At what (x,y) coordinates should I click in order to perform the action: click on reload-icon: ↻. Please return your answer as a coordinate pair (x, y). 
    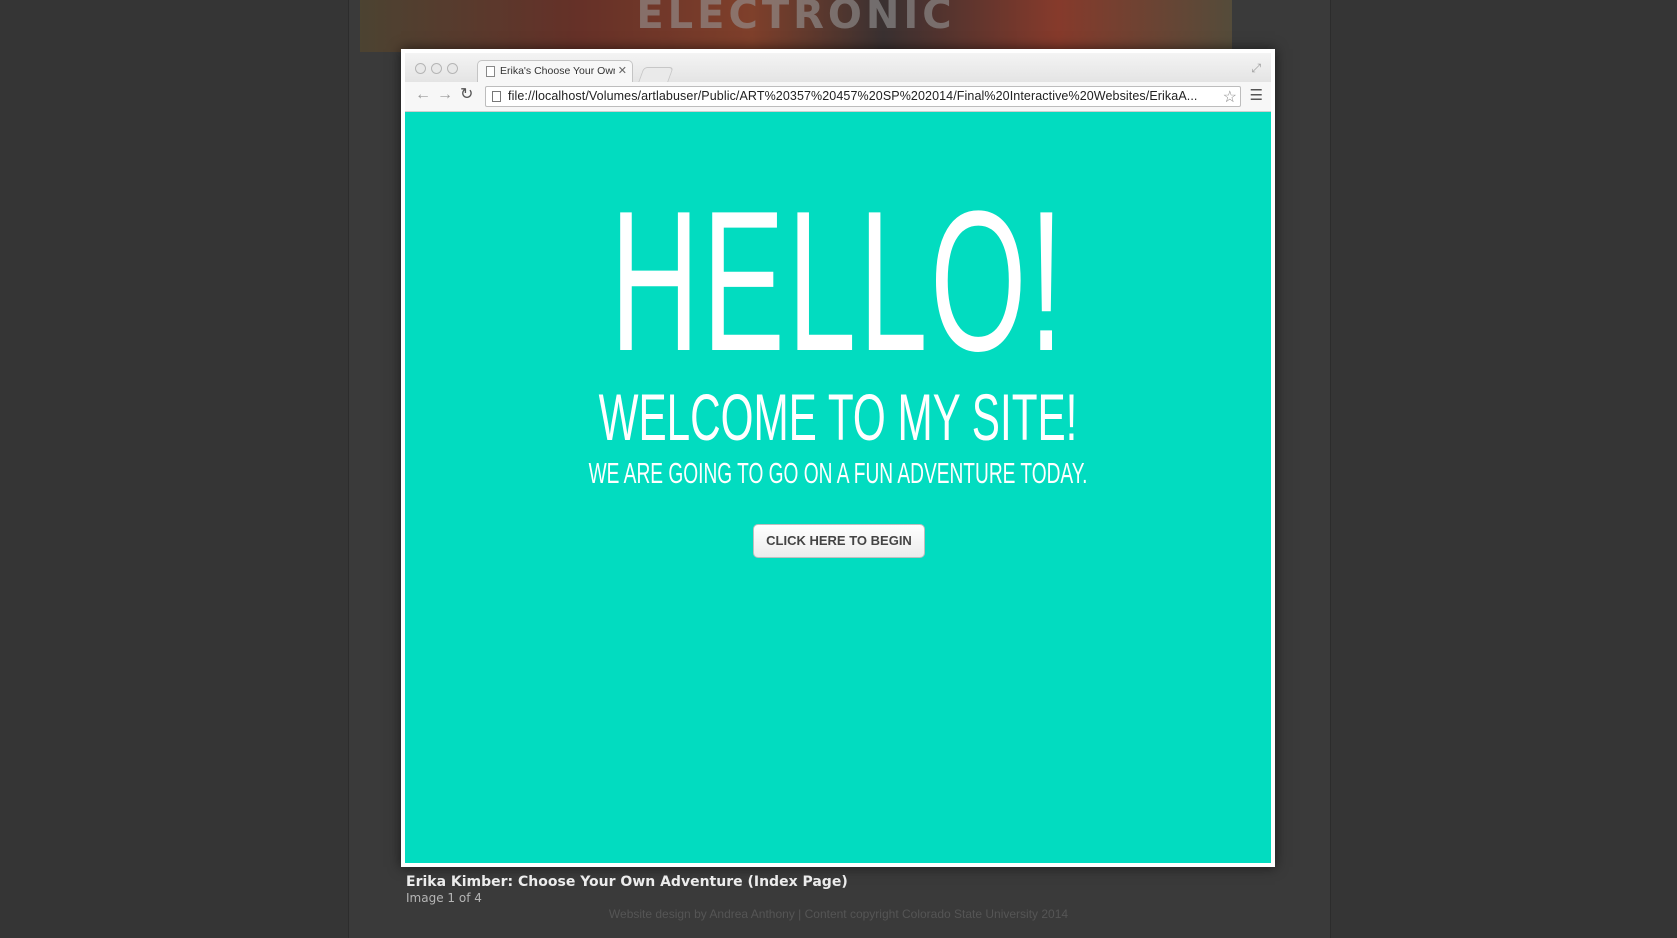
    Looking at the image, I should click on (466, 95).